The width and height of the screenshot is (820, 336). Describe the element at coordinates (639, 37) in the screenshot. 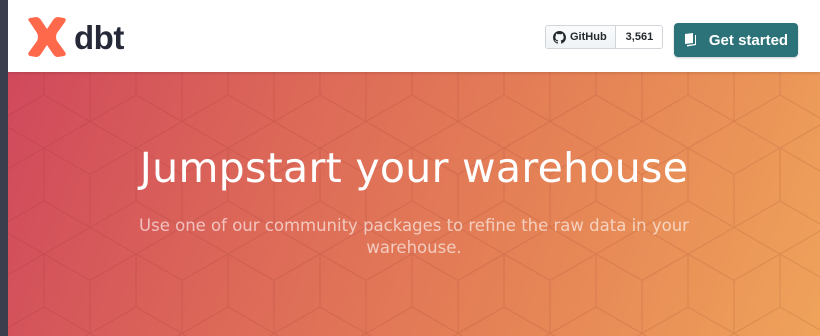

I see `github-star-count: 3,561` at that location.